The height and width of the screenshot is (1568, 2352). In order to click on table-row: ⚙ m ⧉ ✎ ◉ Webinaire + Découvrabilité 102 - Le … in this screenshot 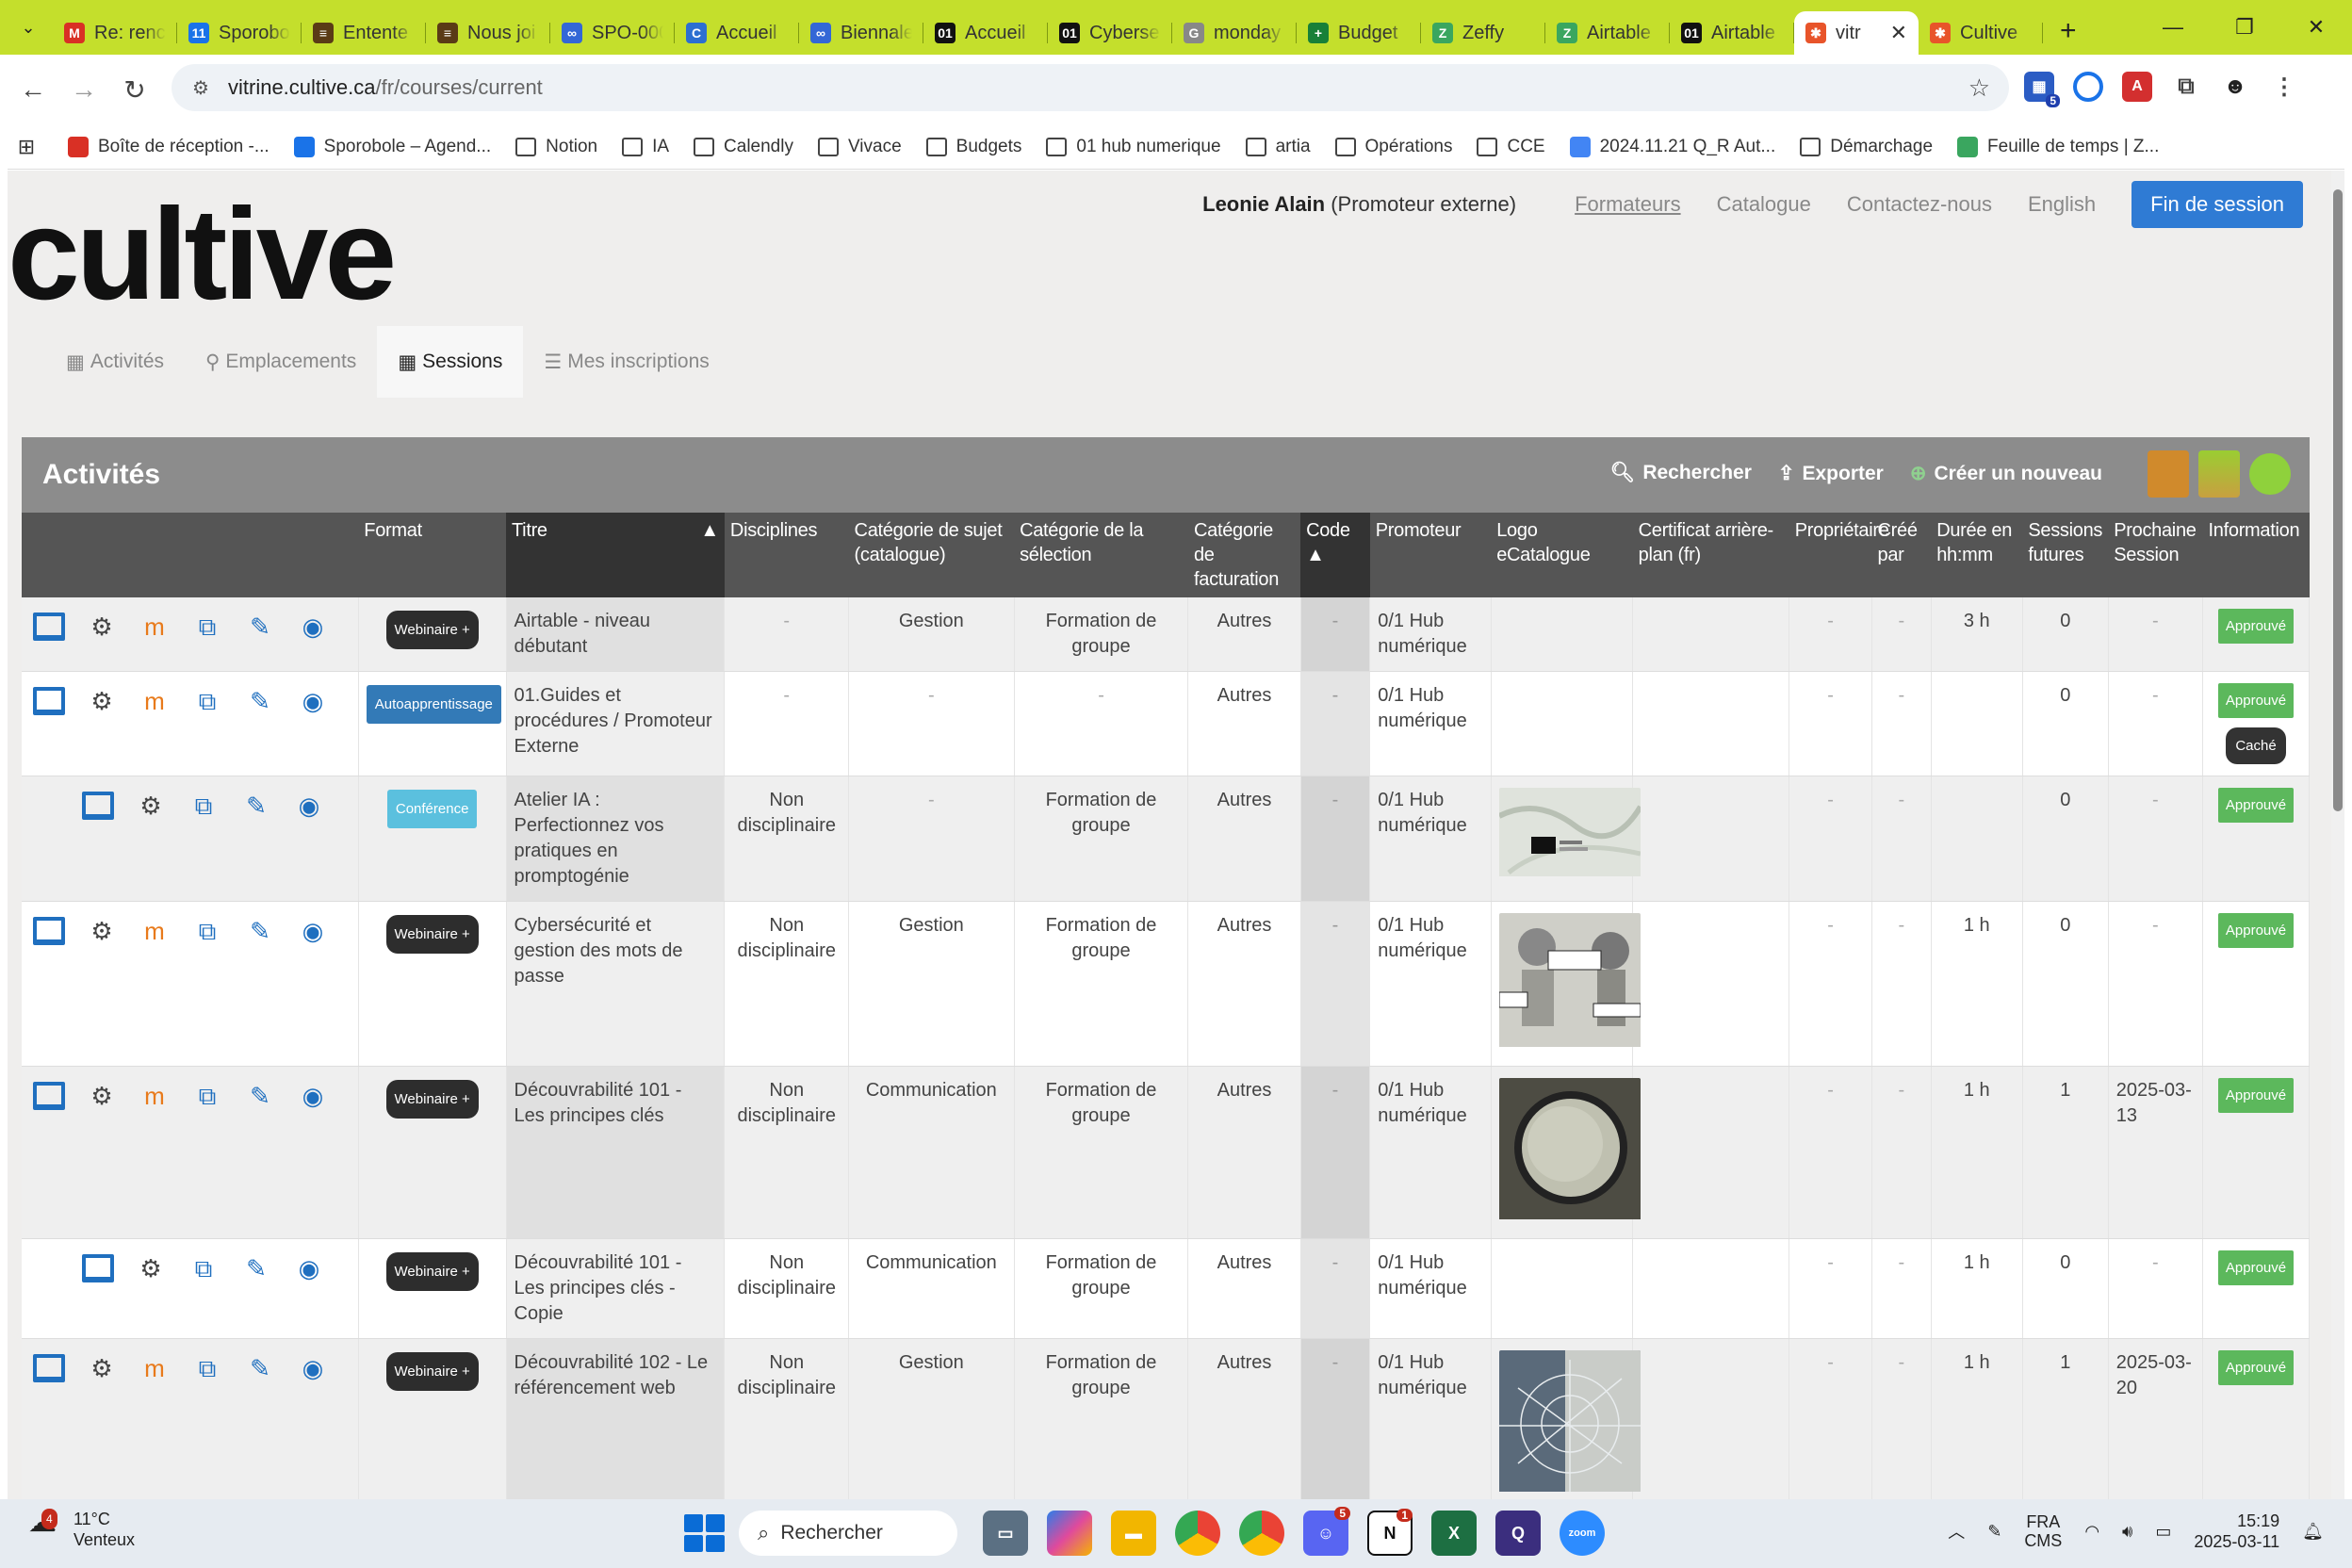, I will do `click(1166, 1419)`.